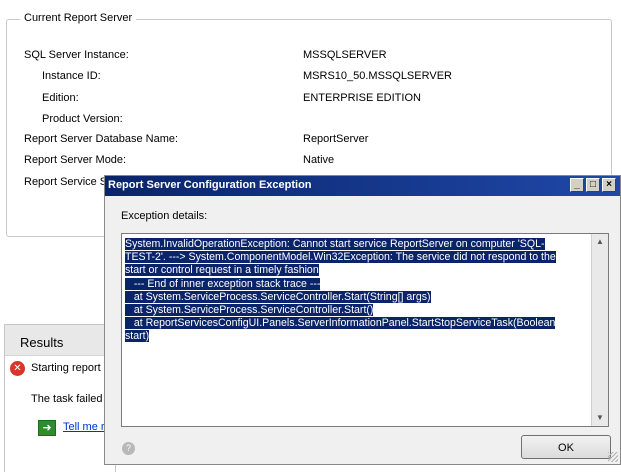 The height and width of the screenshot is (472, 621). What do you see at coordinates (613, 457) in the screenshot?
I see `resize-grip-icon` at bounding box center [613, 457].